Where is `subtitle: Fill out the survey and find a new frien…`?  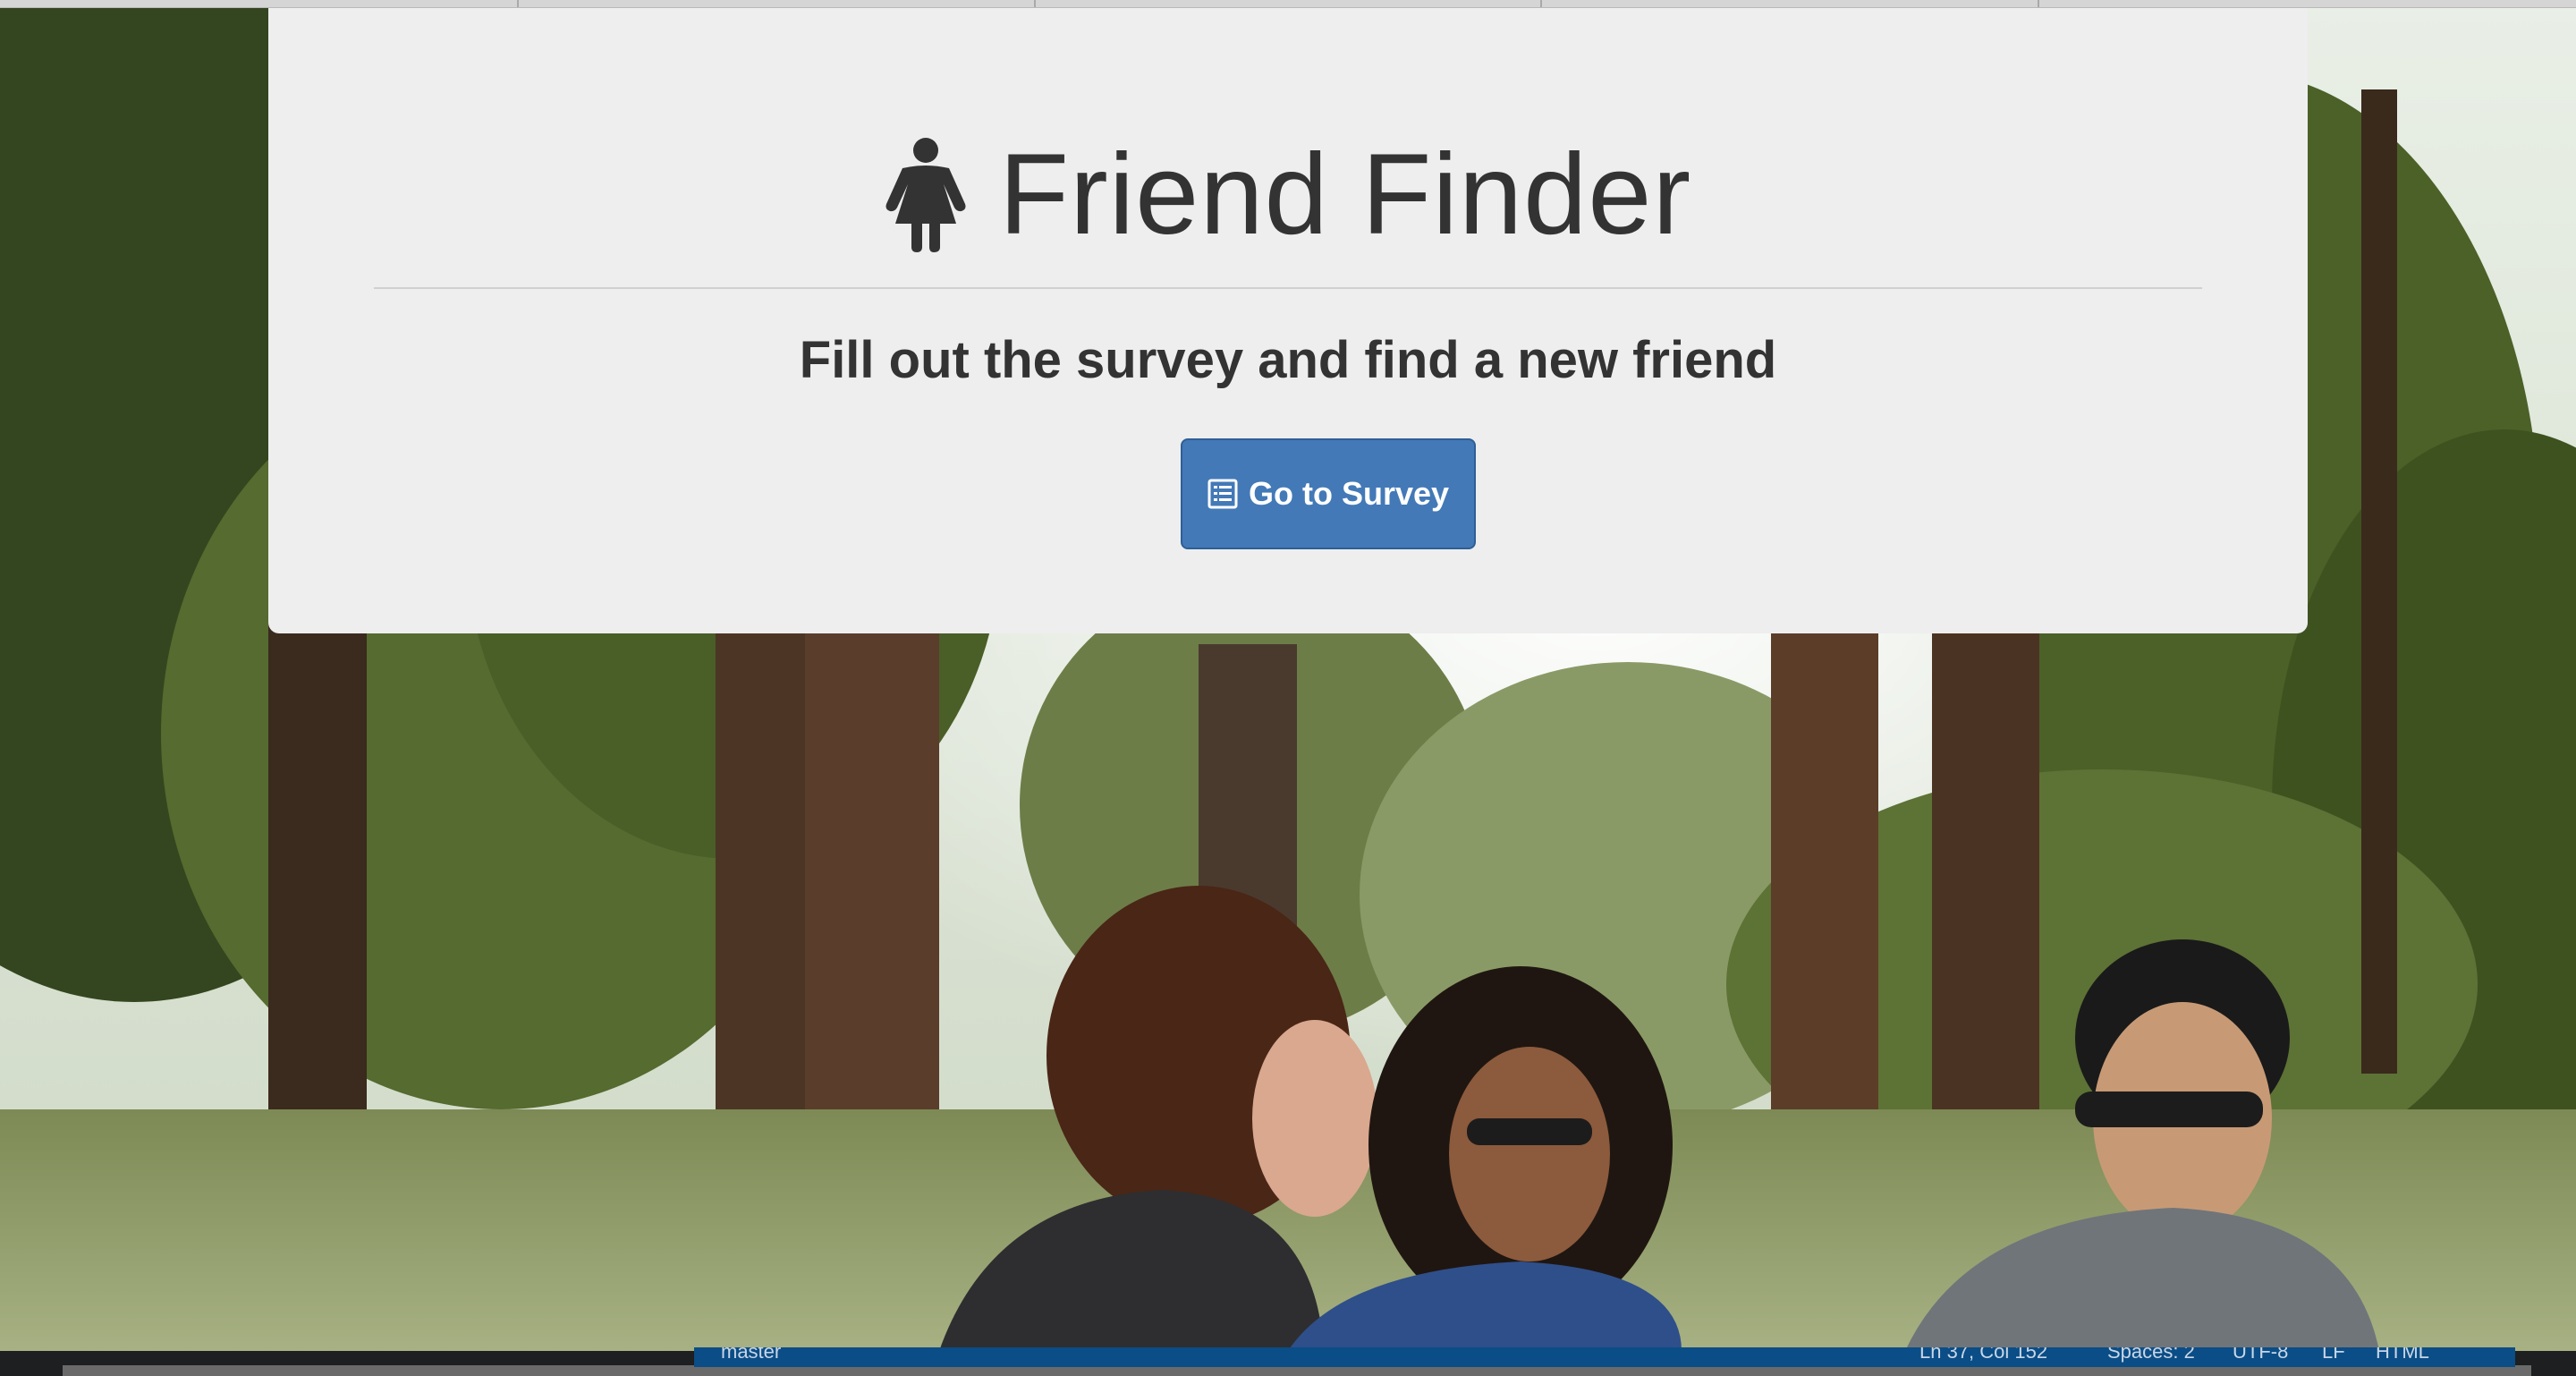 subtitle: Fill out the survey and find a new frien… is located at coordinates (1288, 360).